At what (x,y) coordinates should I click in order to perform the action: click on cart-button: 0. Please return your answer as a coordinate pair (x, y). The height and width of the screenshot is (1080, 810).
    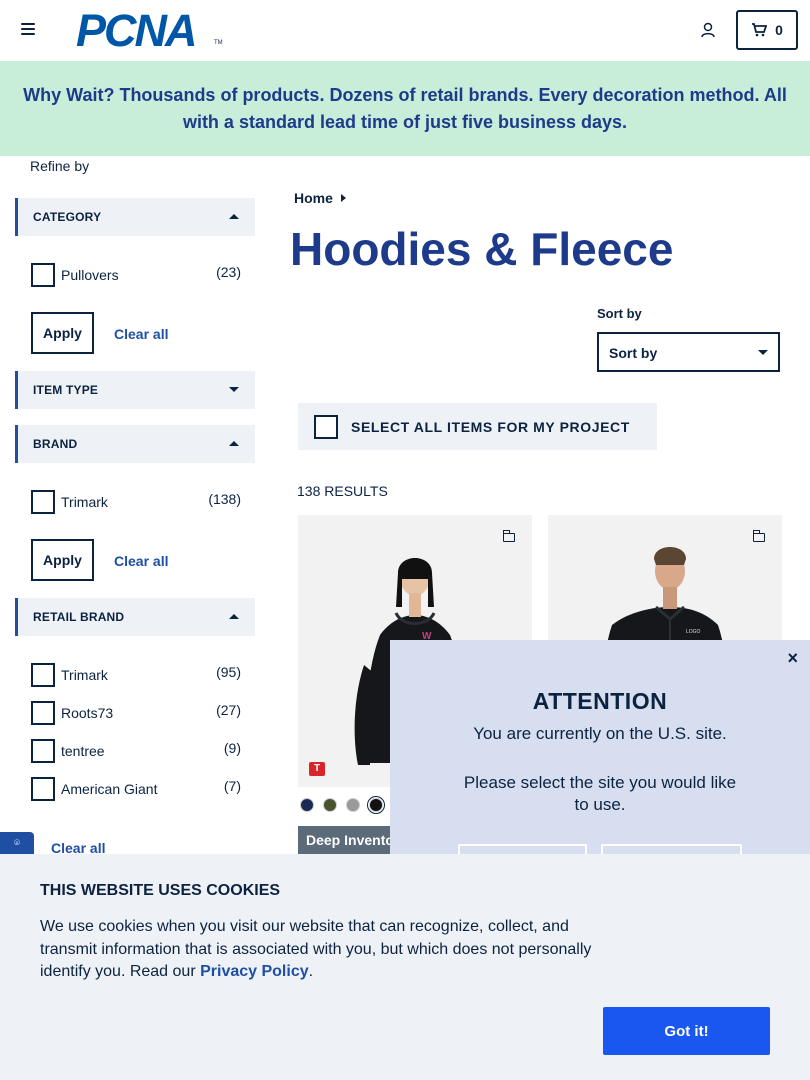
    Looking at the image, I should click on (767, 30).